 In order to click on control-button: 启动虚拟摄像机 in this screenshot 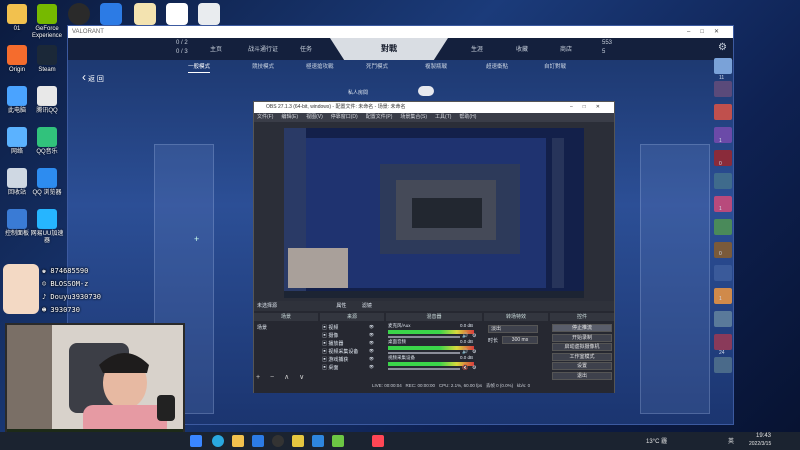, I will do `click(582, 347)`.